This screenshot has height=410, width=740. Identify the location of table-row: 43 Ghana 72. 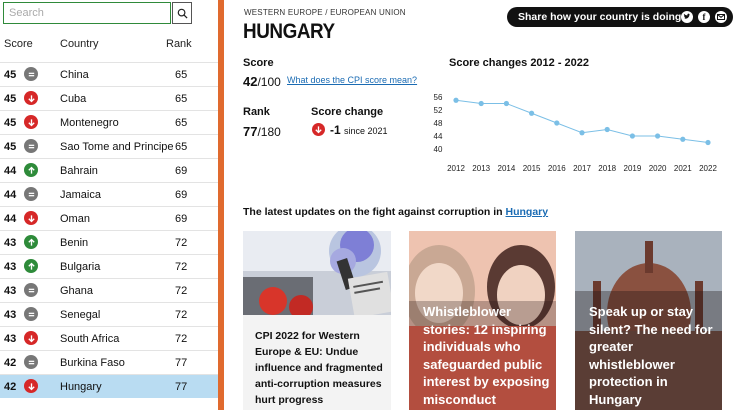
(109, 290).